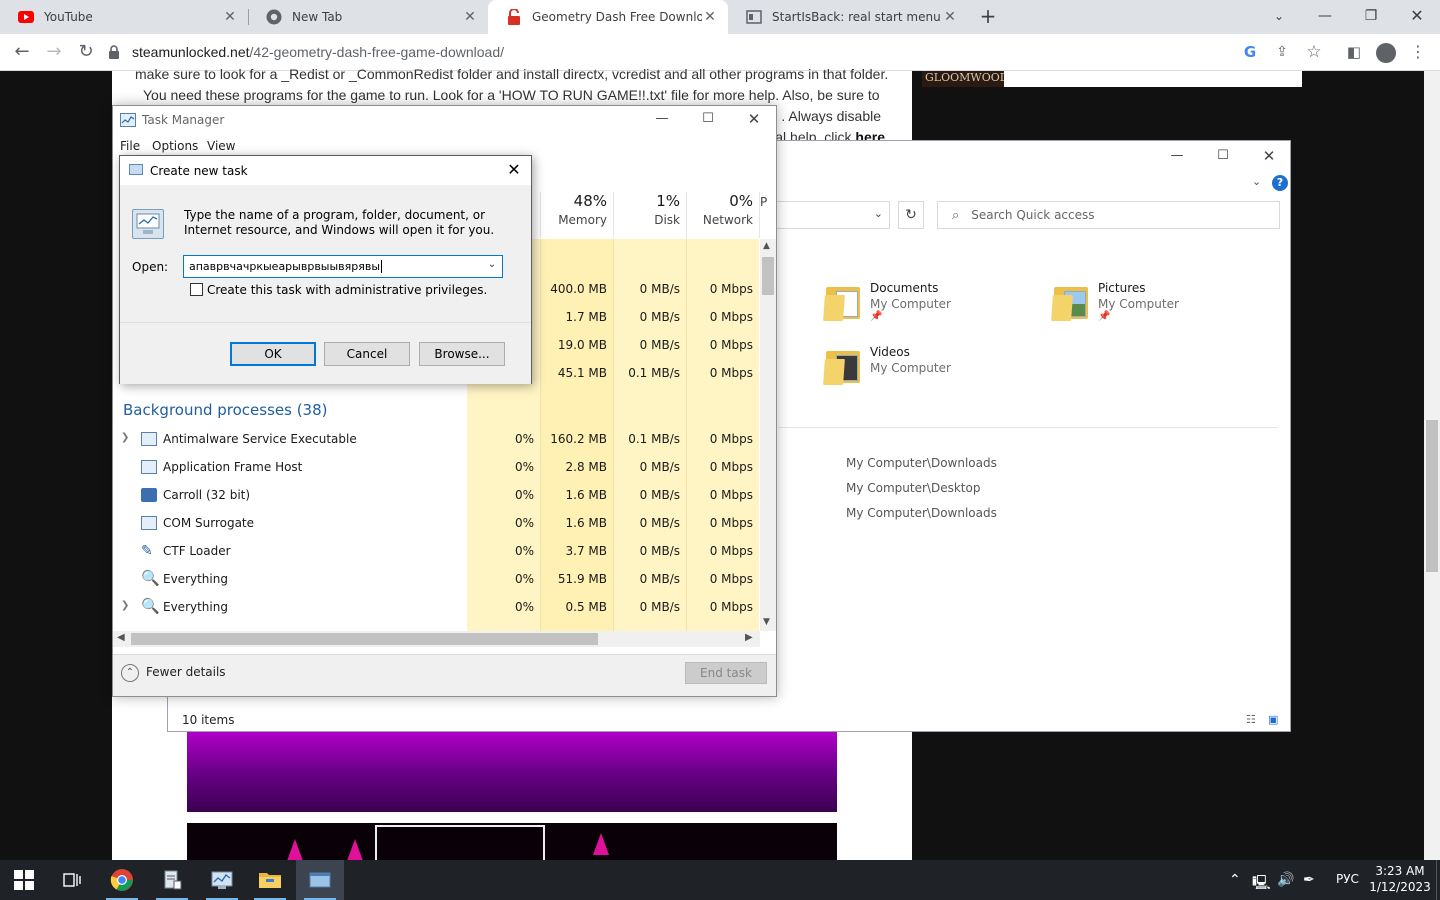  What do you see at coordinates (913, 488) in the screenshot?
I see `recent-file-path: My Computer\Desktop` at bounding box center [913, 488].